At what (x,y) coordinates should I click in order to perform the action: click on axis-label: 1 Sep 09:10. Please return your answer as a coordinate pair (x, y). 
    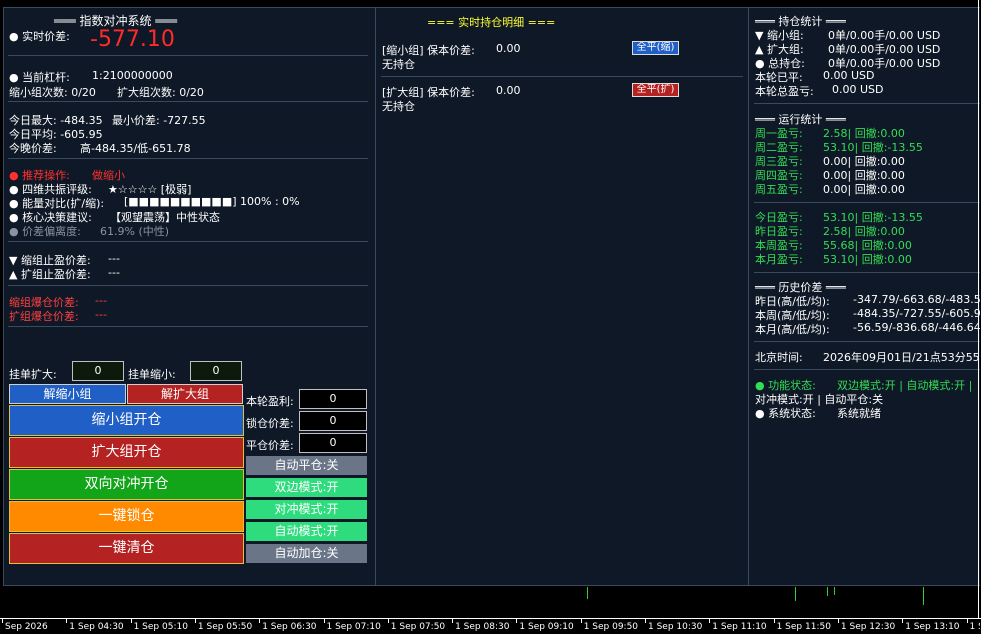
    Looking at the image, I should click on (546, 627).